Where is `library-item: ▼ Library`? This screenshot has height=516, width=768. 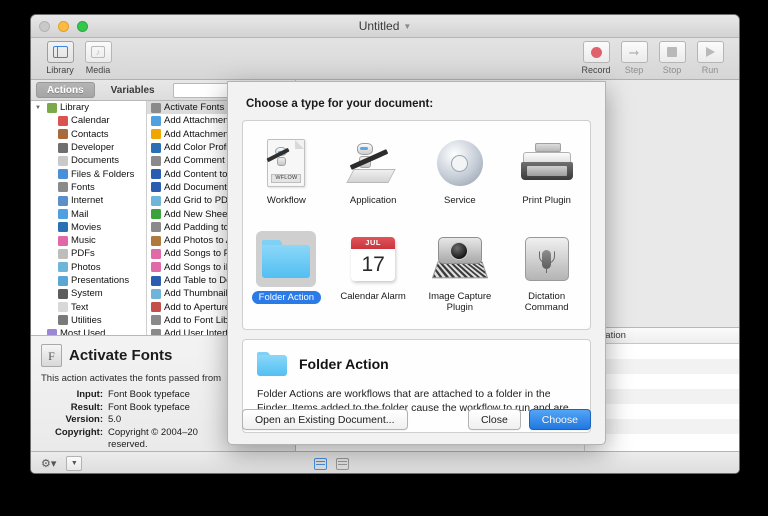
library-item: ▼ Library is located at coordinates (88, 107).